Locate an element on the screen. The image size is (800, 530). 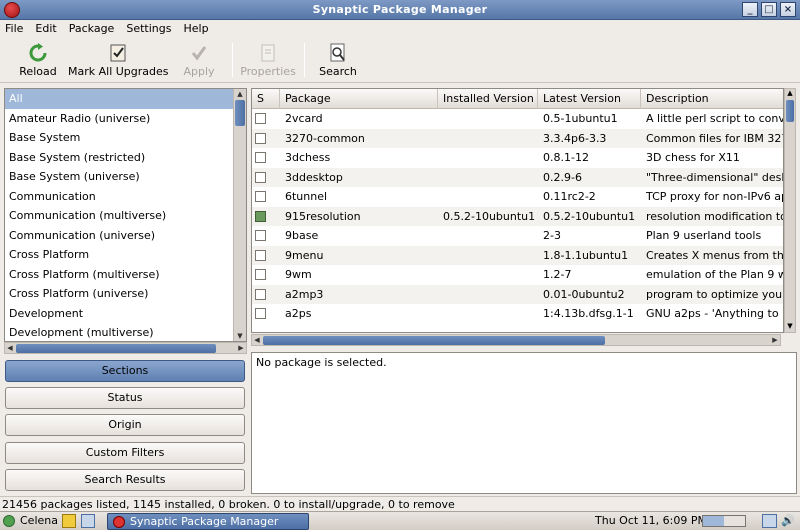
volume-icon: 🔊 is located at coordinates (788, 521).